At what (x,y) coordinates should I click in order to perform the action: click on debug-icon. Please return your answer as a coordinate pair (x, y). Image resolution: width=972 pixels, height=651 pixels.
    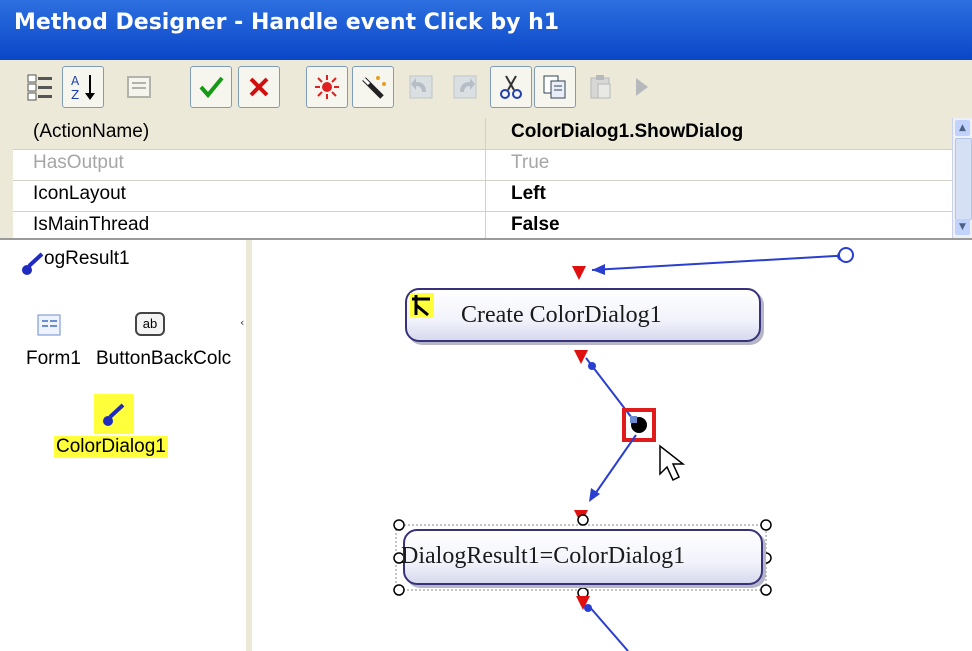
    Looking at the image, I should click on (327, 87).